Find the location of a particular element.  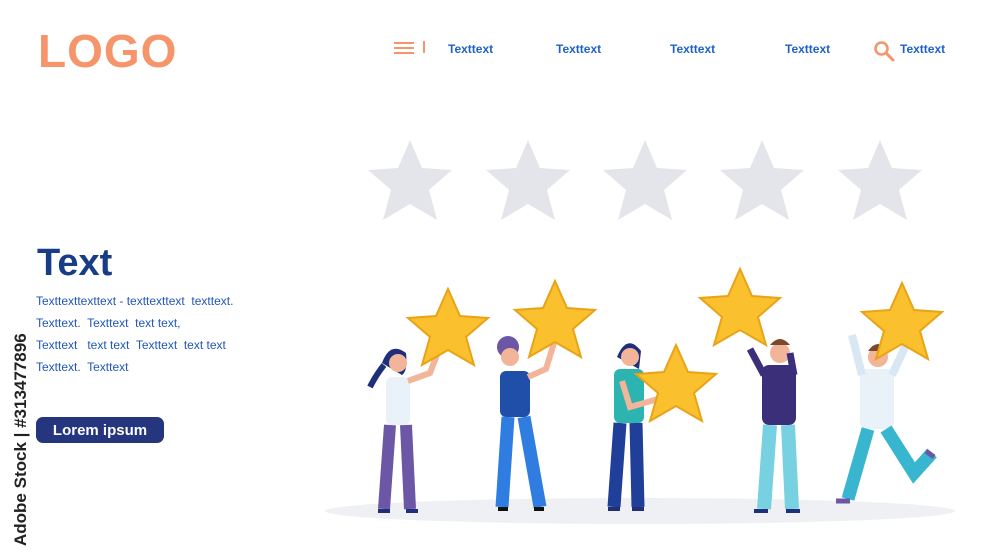

nav-item-5: Texttext is located at coordinates (922, 49).